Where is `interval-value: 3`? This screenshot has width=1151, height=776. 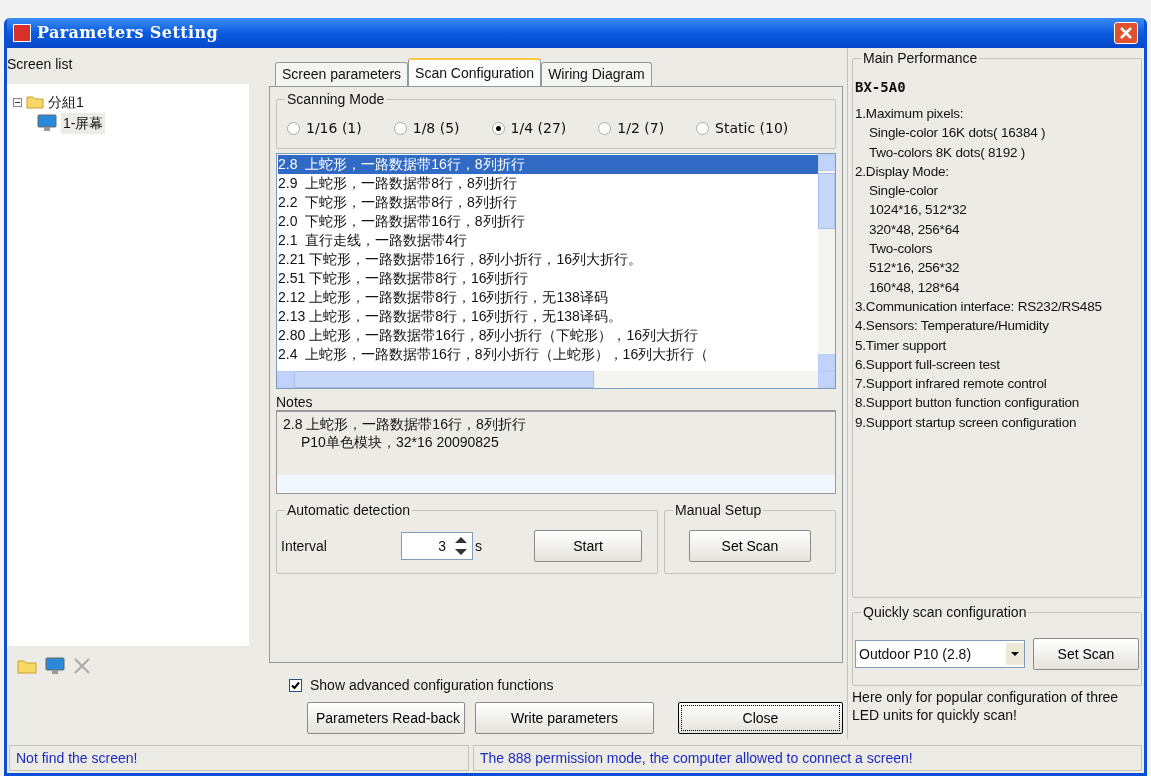 interval-value: 3 is located at coordinates (442, 546).